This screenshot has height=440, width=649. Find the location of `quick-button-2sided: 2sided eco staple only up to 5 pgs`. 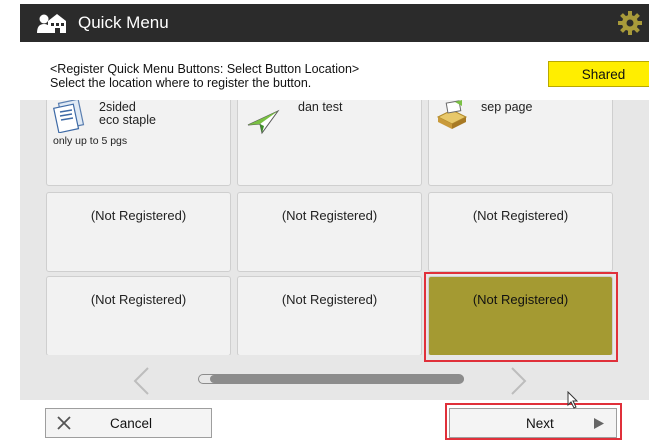

quick-button-2sided: 2sided eco staple only up to 5 pgs is located at coordinates (138, 143).